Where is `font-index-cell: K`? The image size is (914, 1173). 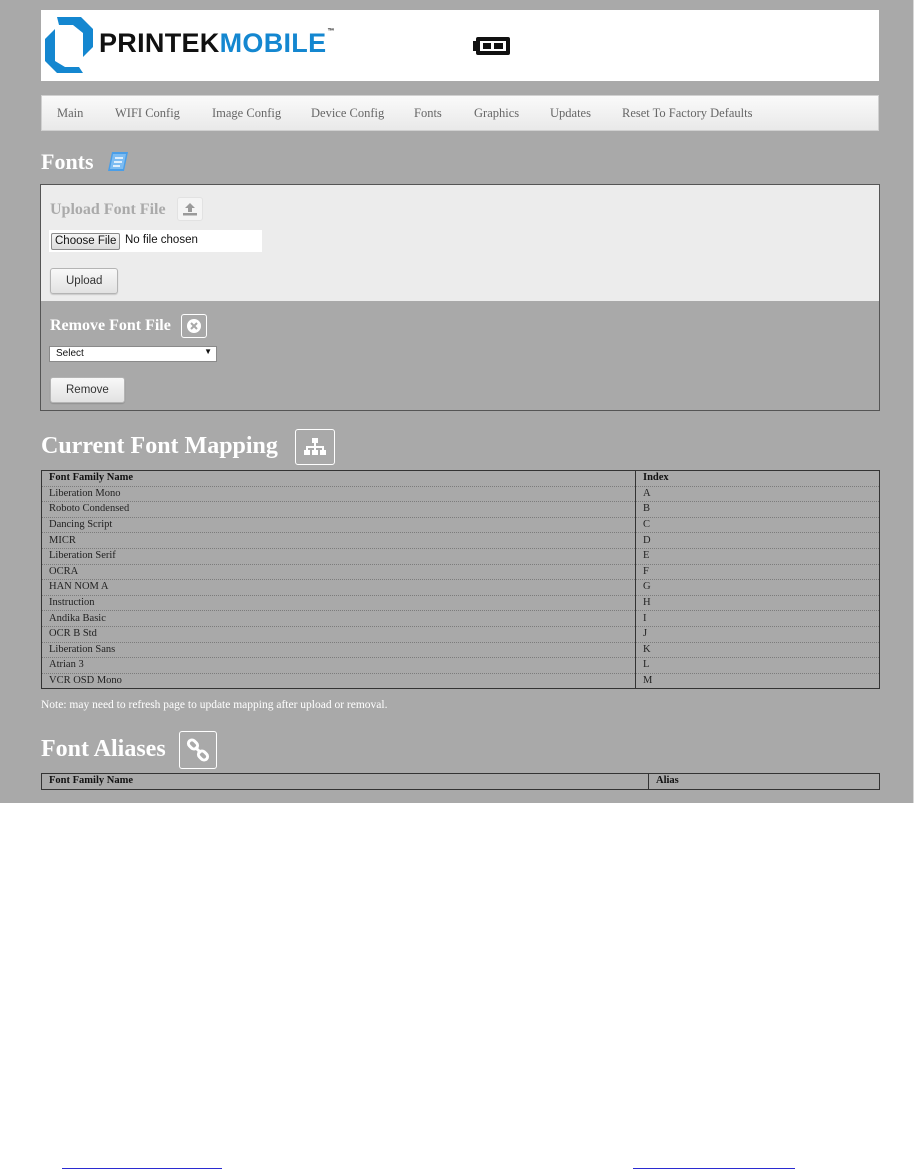 font-index-cell: K is located at coordinates (757, 650).